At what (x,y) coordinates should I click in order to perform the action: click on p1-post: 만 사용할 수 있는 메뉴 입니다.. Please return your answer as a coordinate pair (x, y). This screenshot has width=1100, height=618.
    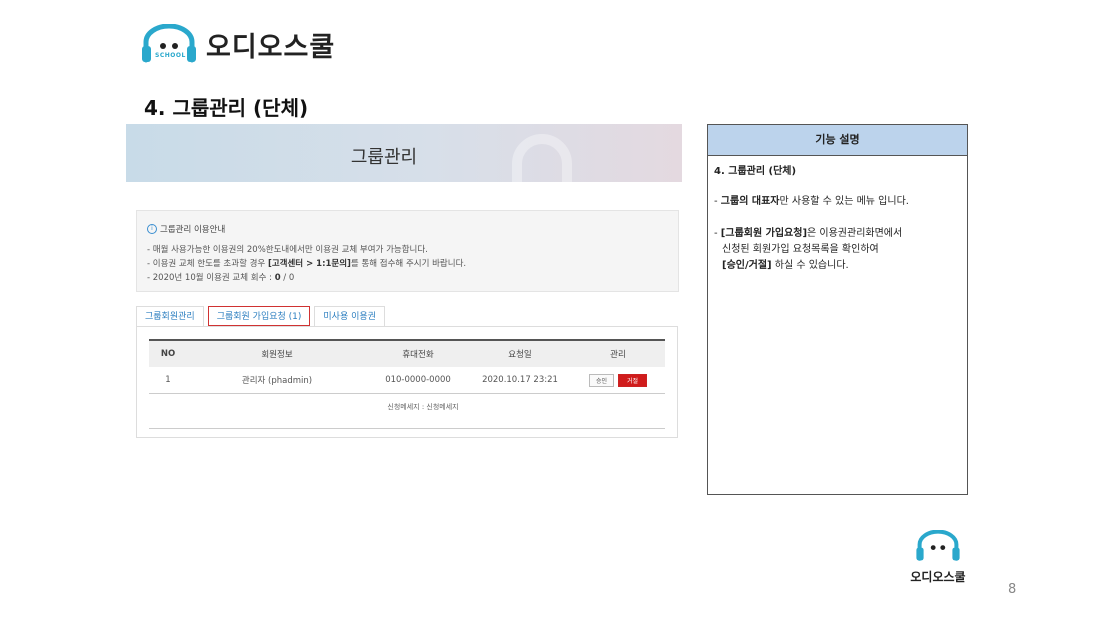
    Looking at the image, I should click on (844, 201).